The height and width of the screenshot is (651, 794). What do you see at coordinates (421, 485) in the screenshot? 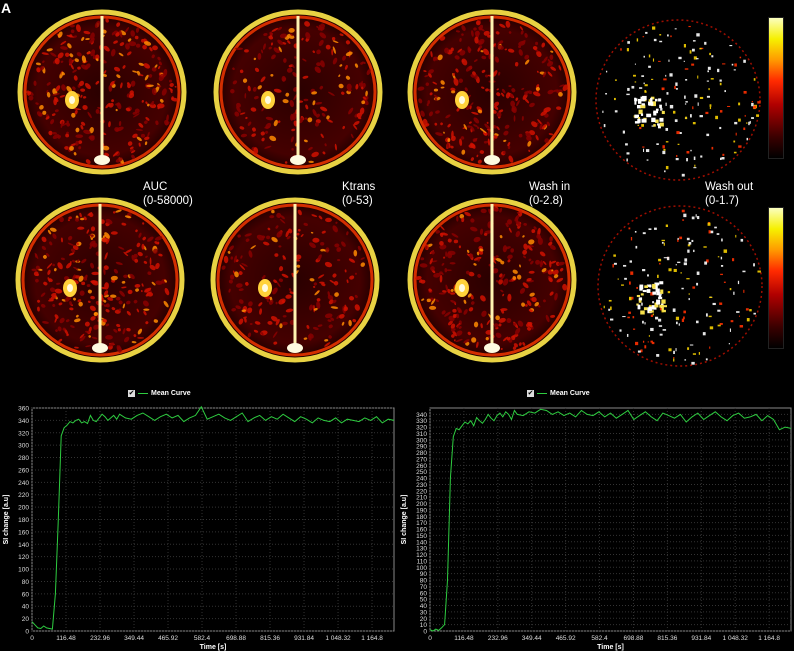
I see `y-tick-label: 230` at bounding box center [421, 485].